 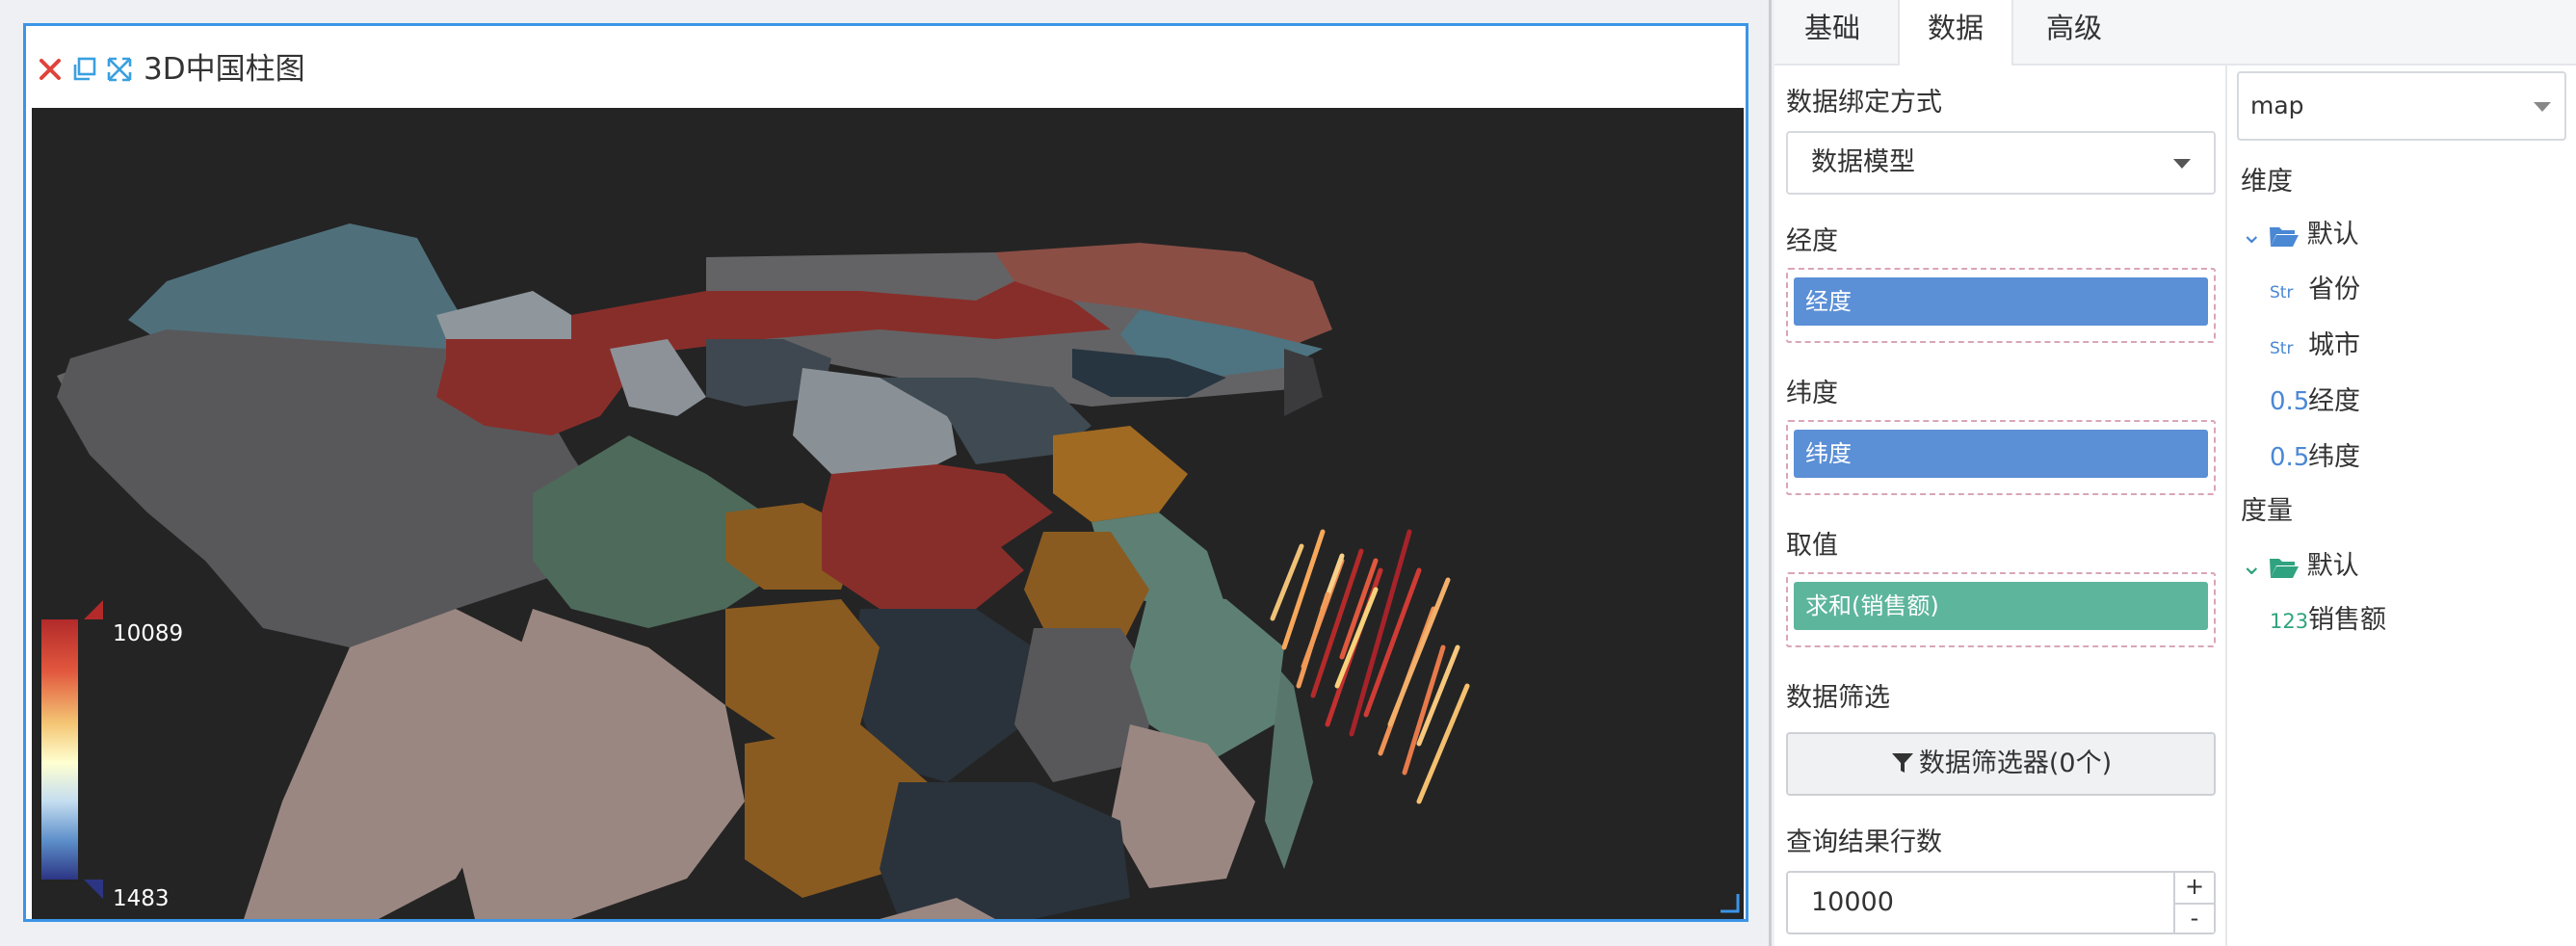 What do you see at coordinates (1005, 850) in the screenshot?
I see `region-guangdong` at bounding box center [1005, 850].